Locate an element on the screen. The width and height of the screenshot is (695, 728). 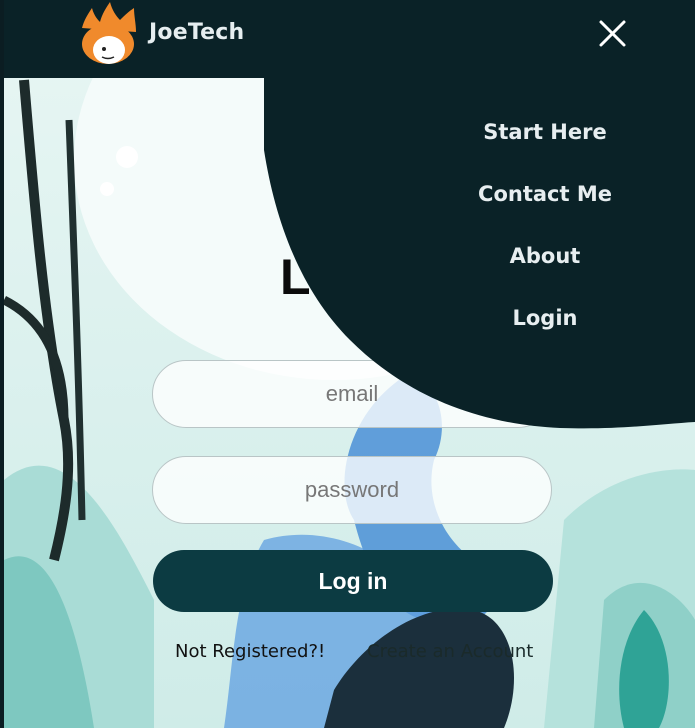
email-field is located at coordinates (352, 394).